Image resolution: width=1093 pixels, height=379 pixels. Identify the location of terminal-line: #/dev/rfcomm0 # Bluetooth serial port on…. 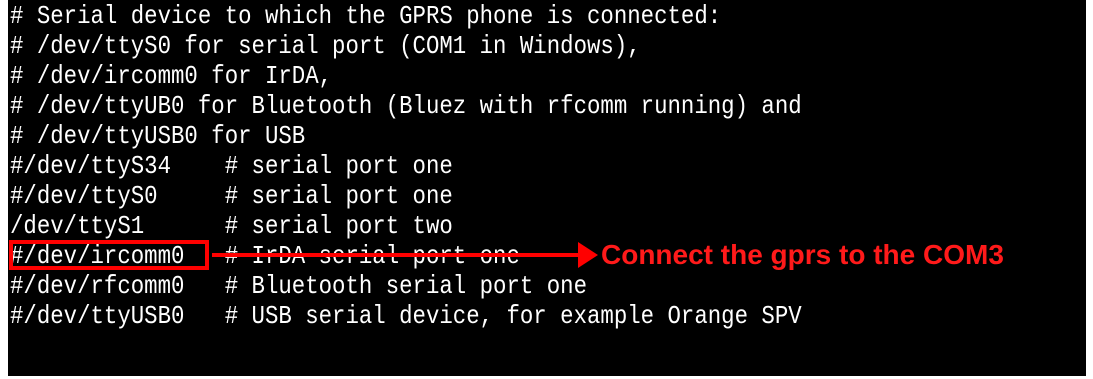
(298, 286).